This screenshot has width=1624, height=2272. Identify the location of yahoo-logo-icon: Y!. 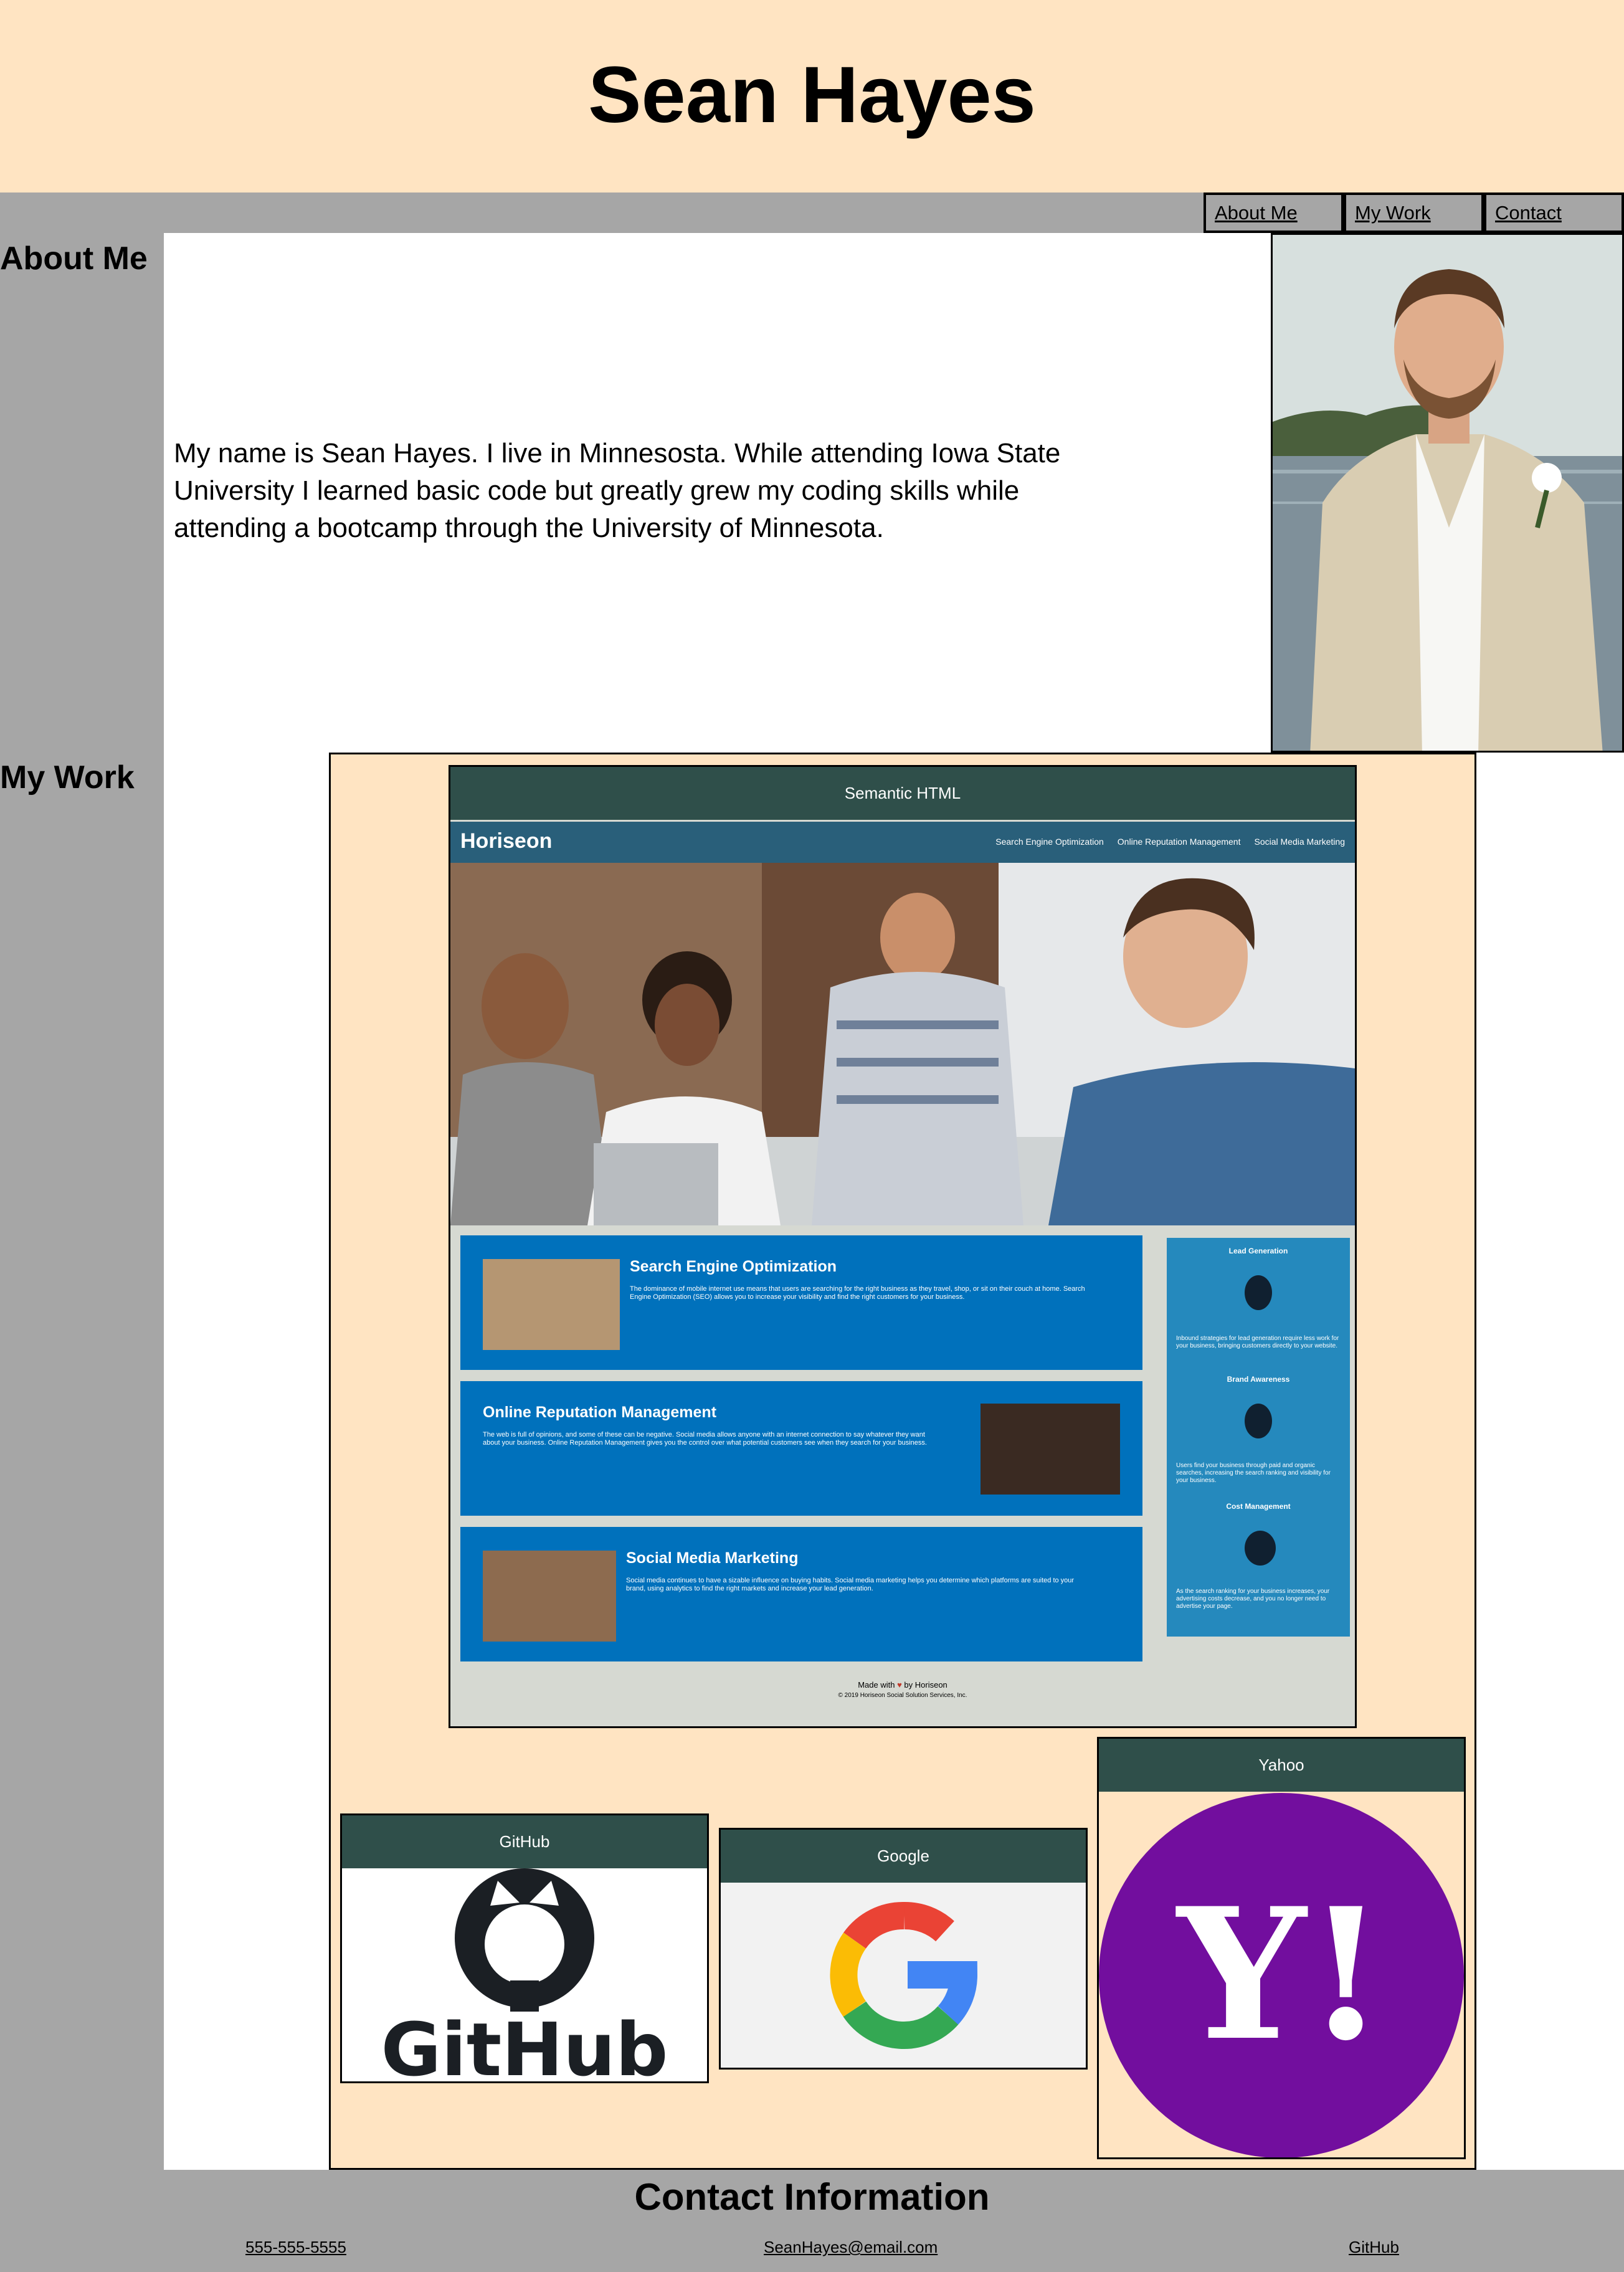
(1281, 1975).